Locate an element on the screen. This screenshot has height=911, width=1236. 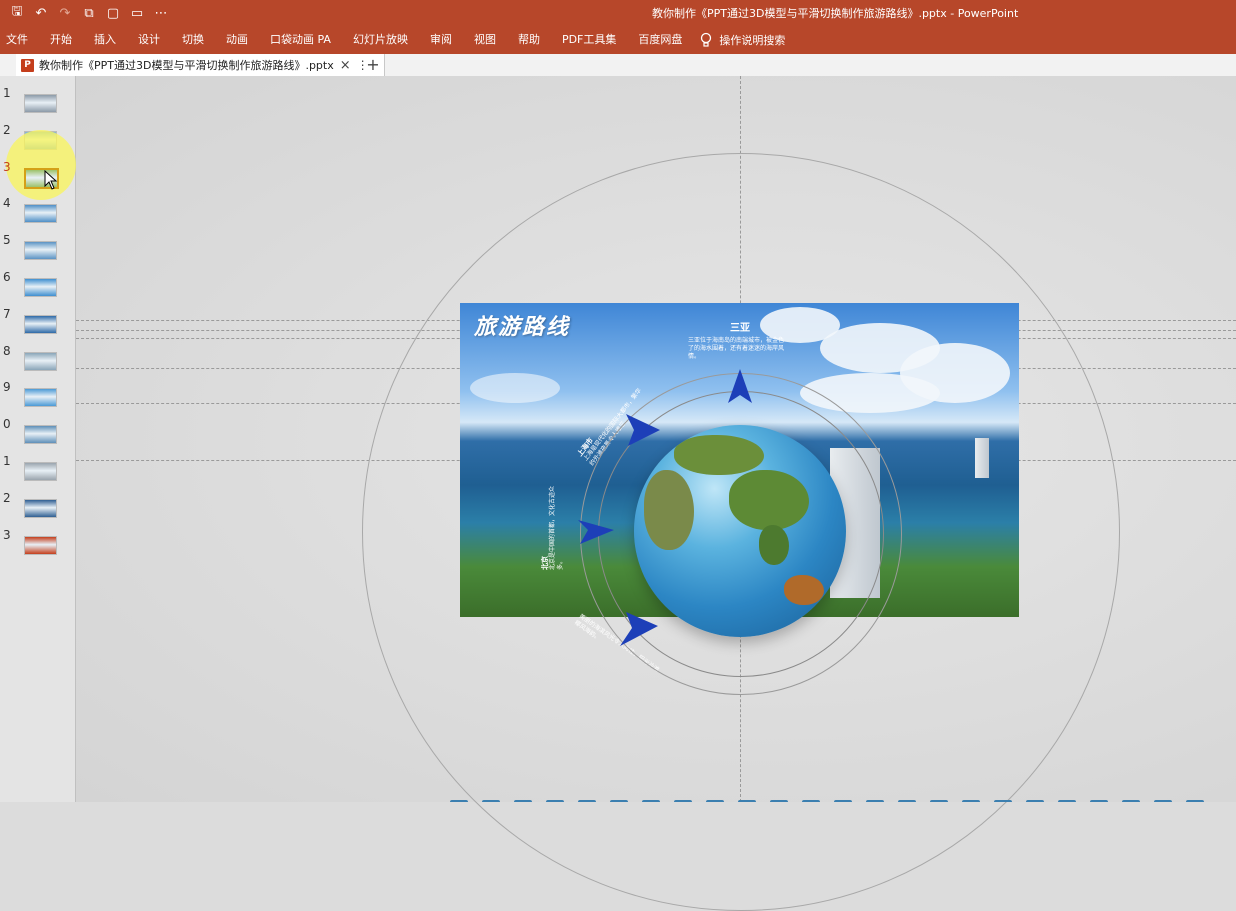
left-route-label: 北京 is located at coordinates (545, 563).